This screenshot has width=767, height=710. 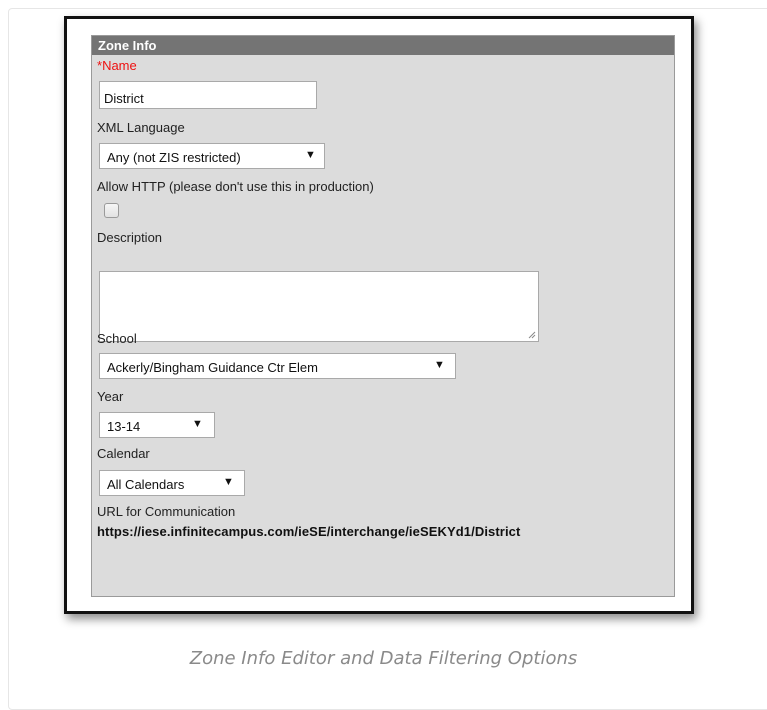 What do you see at coordinates (130, 237) in the screenshot?
I see `description-label: Description` at bounding box center [130, 237].